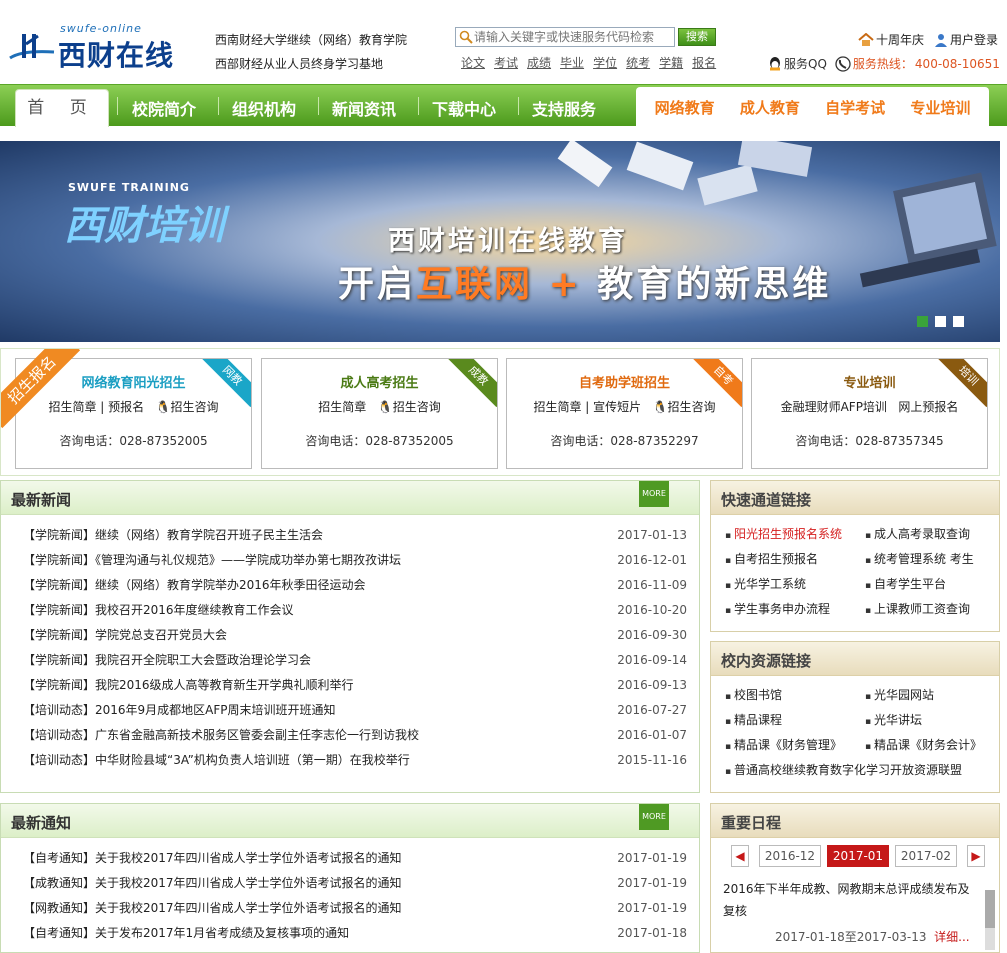 This screenshot has height=953, width=1007. Describe the element at coordinates (860, 769) in the screenshot. I see `resource-link: 普通高校继续教育数字化学习开放资源联盟` at that location.